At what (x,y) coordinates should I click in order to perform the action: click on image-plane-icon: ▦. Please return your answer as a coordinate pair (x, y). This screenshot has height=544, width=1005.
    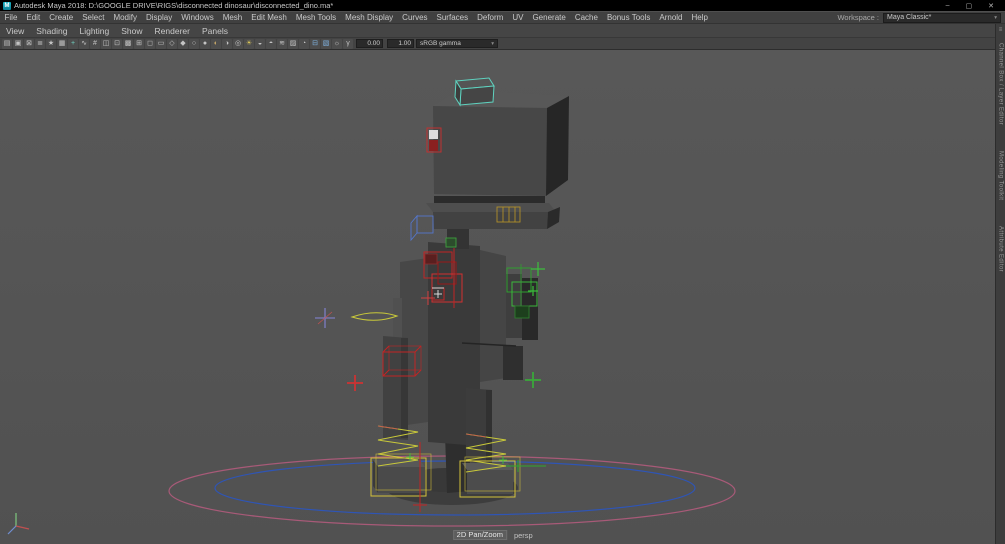
    Looking at the image, I should click on (62, 43).